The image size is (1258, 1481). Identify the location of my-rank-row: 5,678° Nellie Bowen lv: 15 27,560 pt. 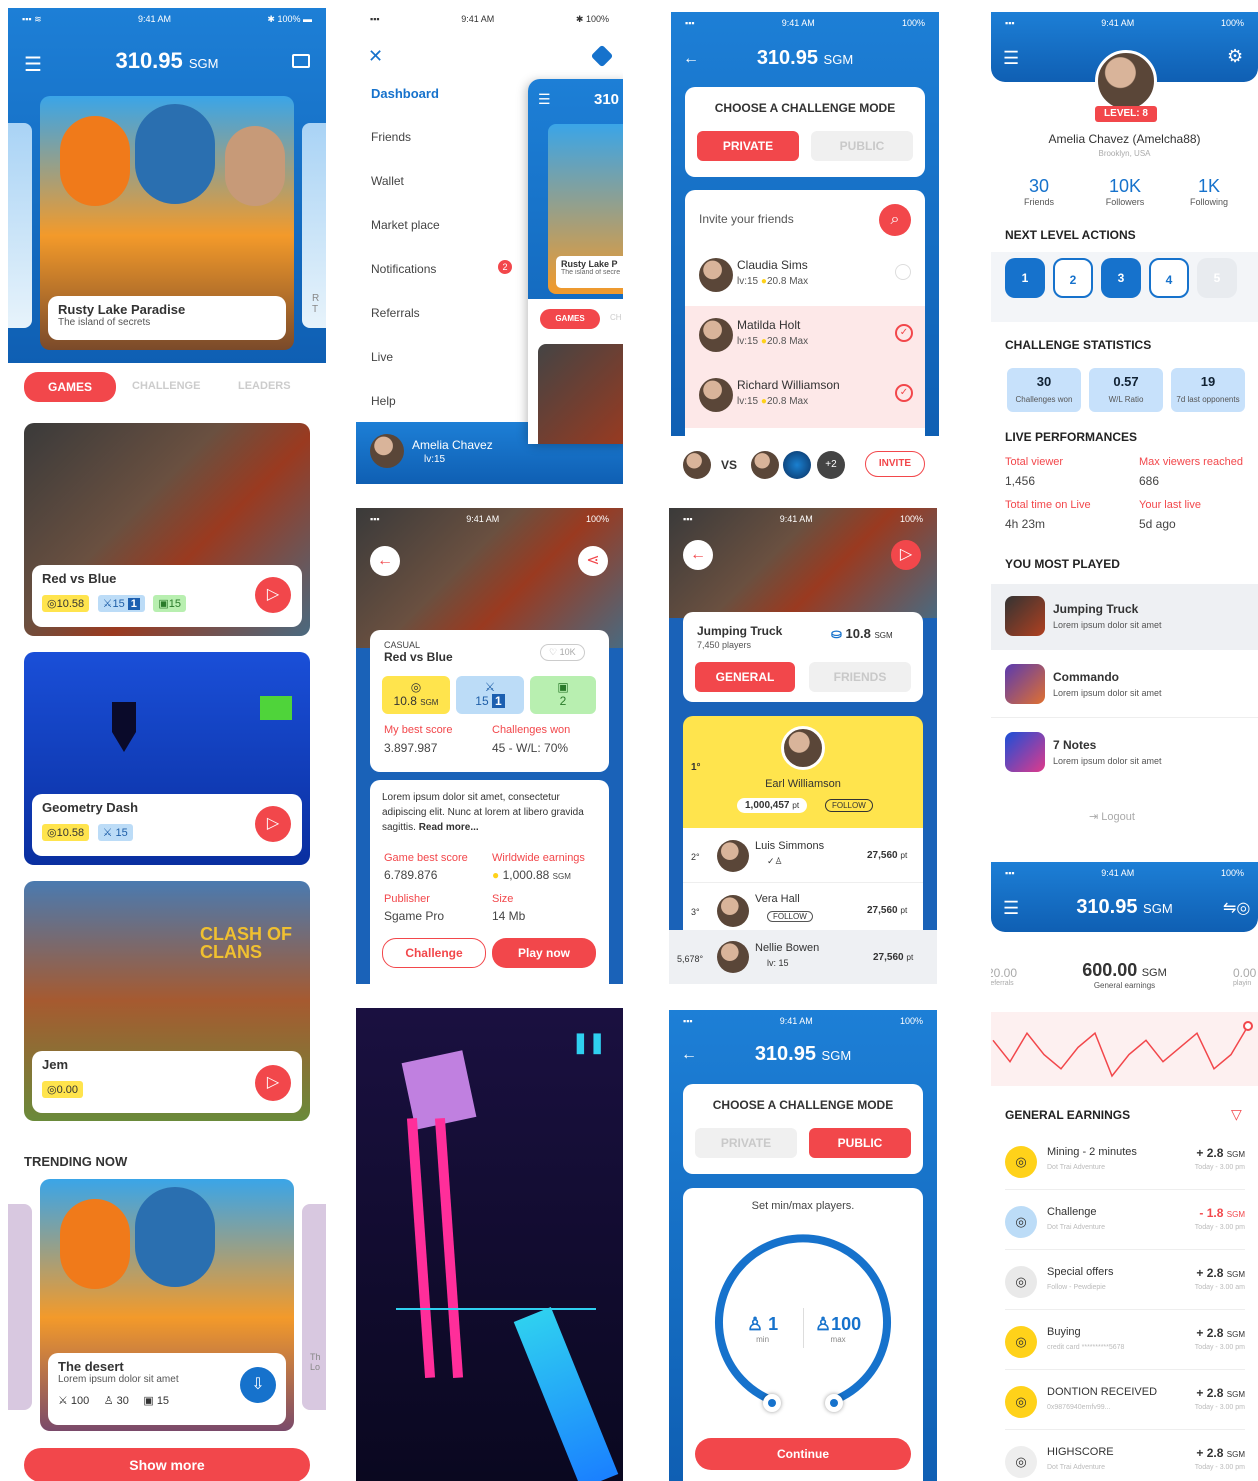
(803, 957).